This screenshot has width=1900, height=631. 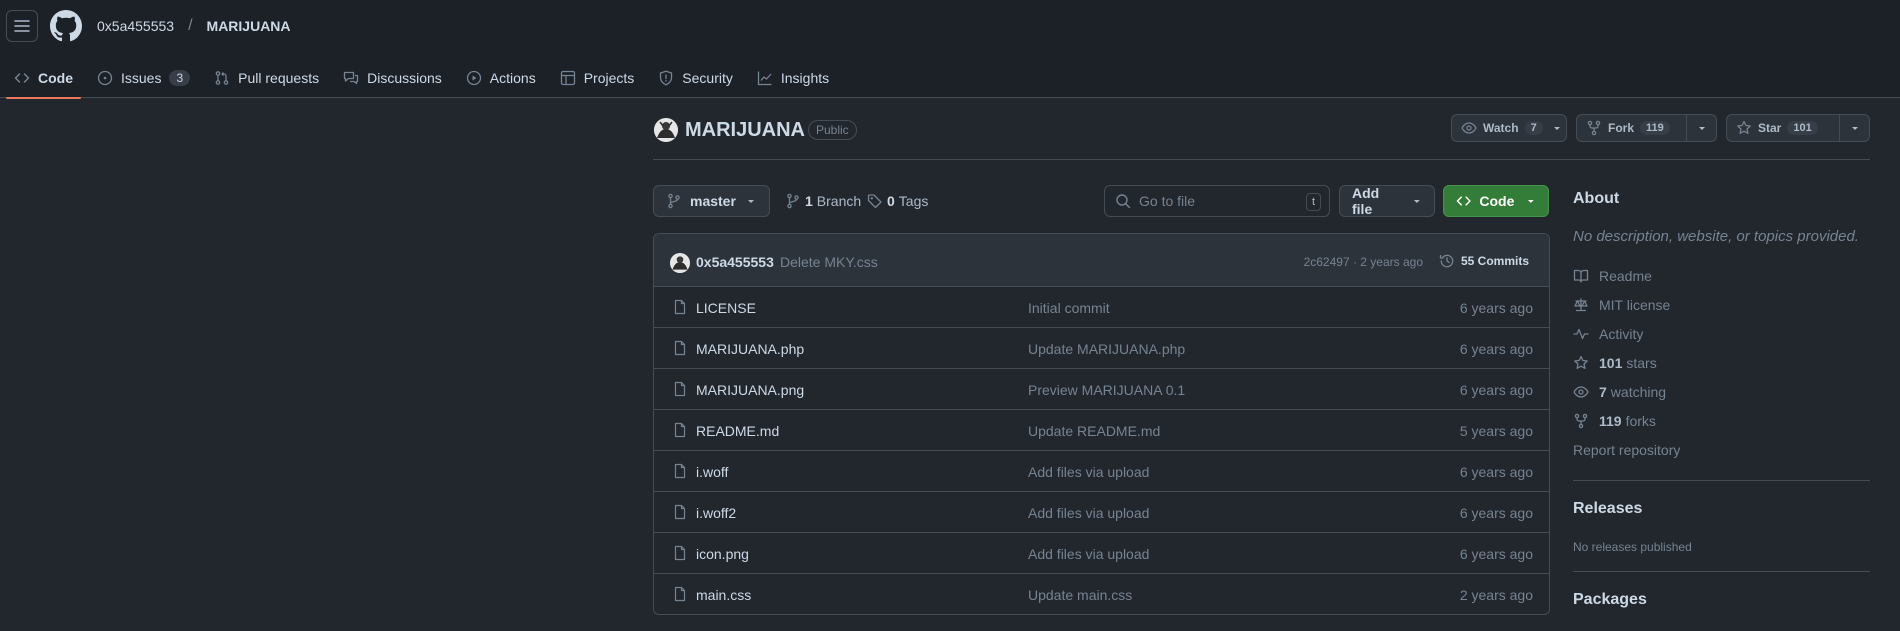 I want to click on stars-link: 101 stars, so click(x=1721, y=362).